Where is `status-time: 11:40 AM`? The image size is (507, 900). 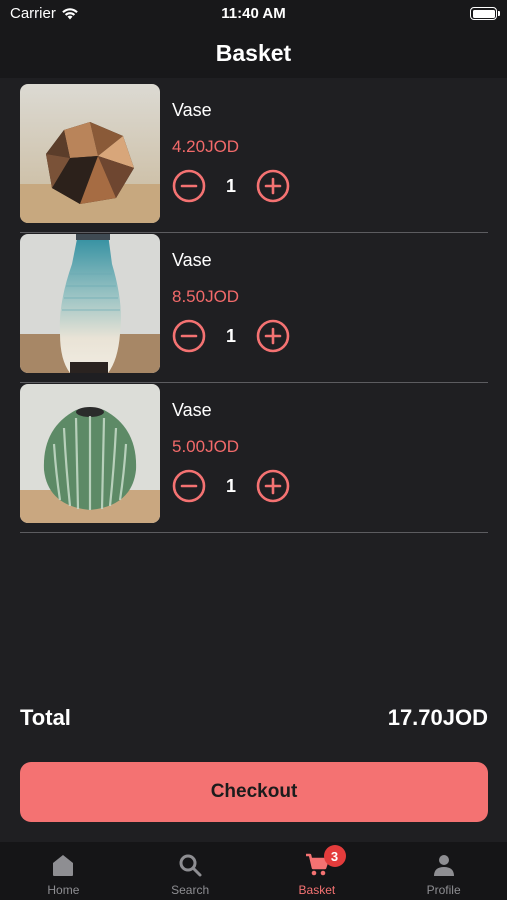
status-time: 11:40 AM is located at coordinates (253, 13).